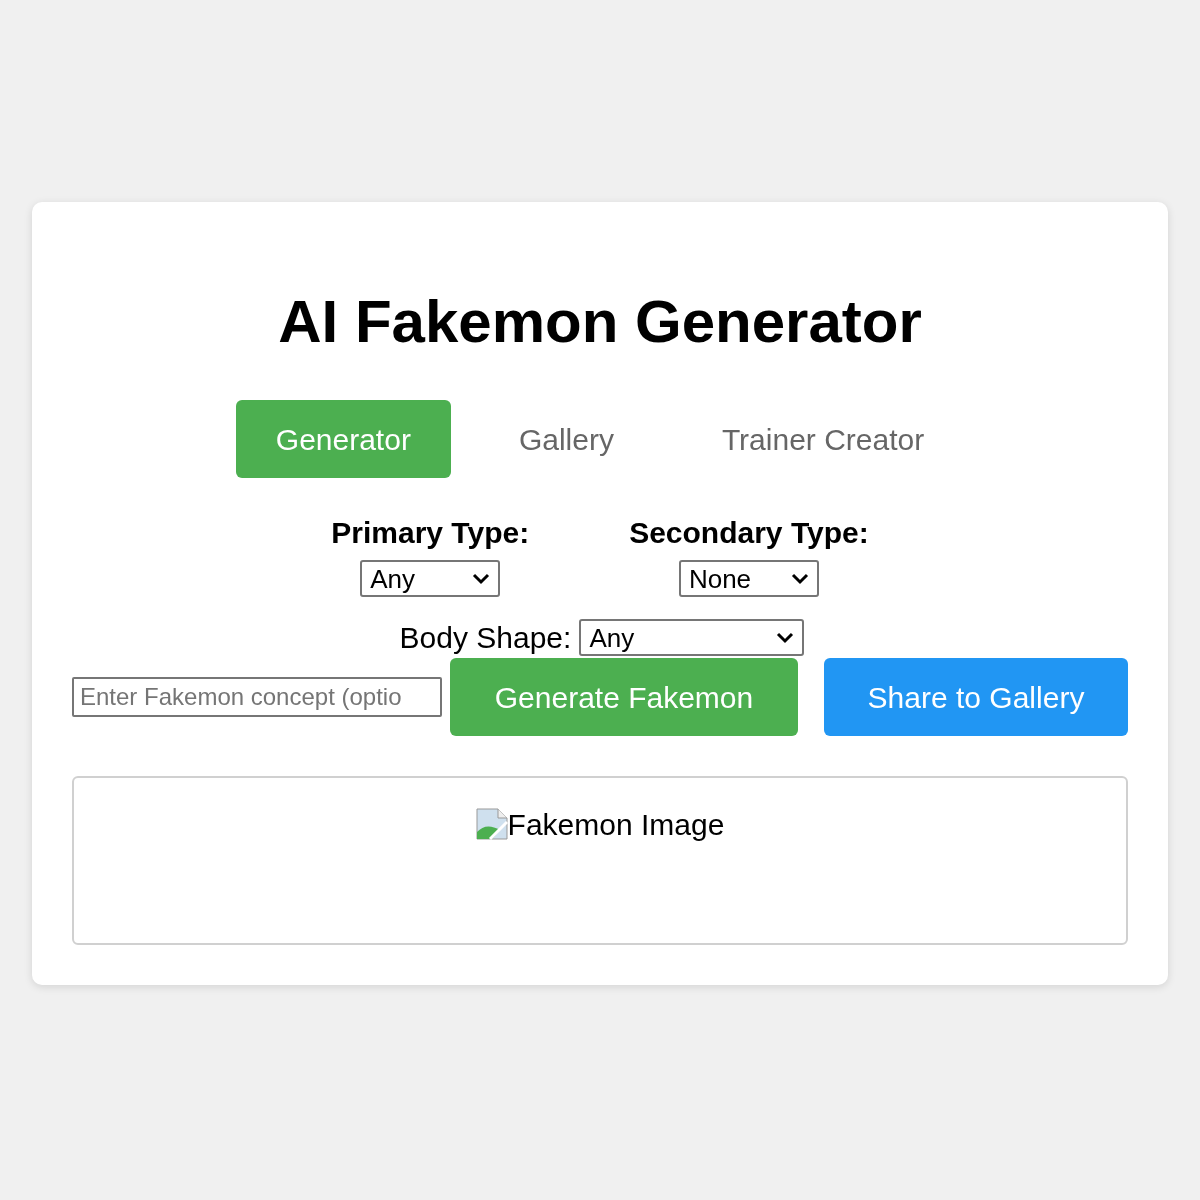 The width and height of the screenshot is (1200, 1200). What do you see at coordinates (976, 697) in the screenshot?
I see `share-button: Share to Gallery` at bounding box center [976, 697].